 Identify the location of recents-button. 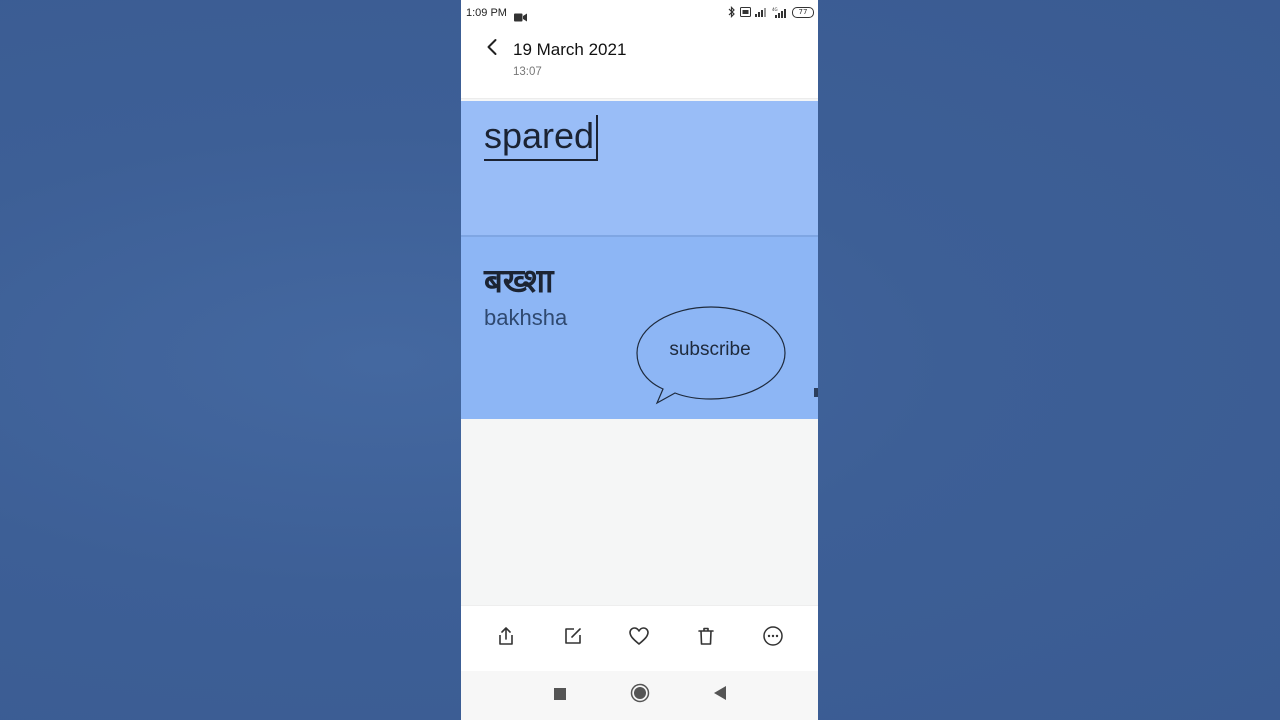
(560, 696).